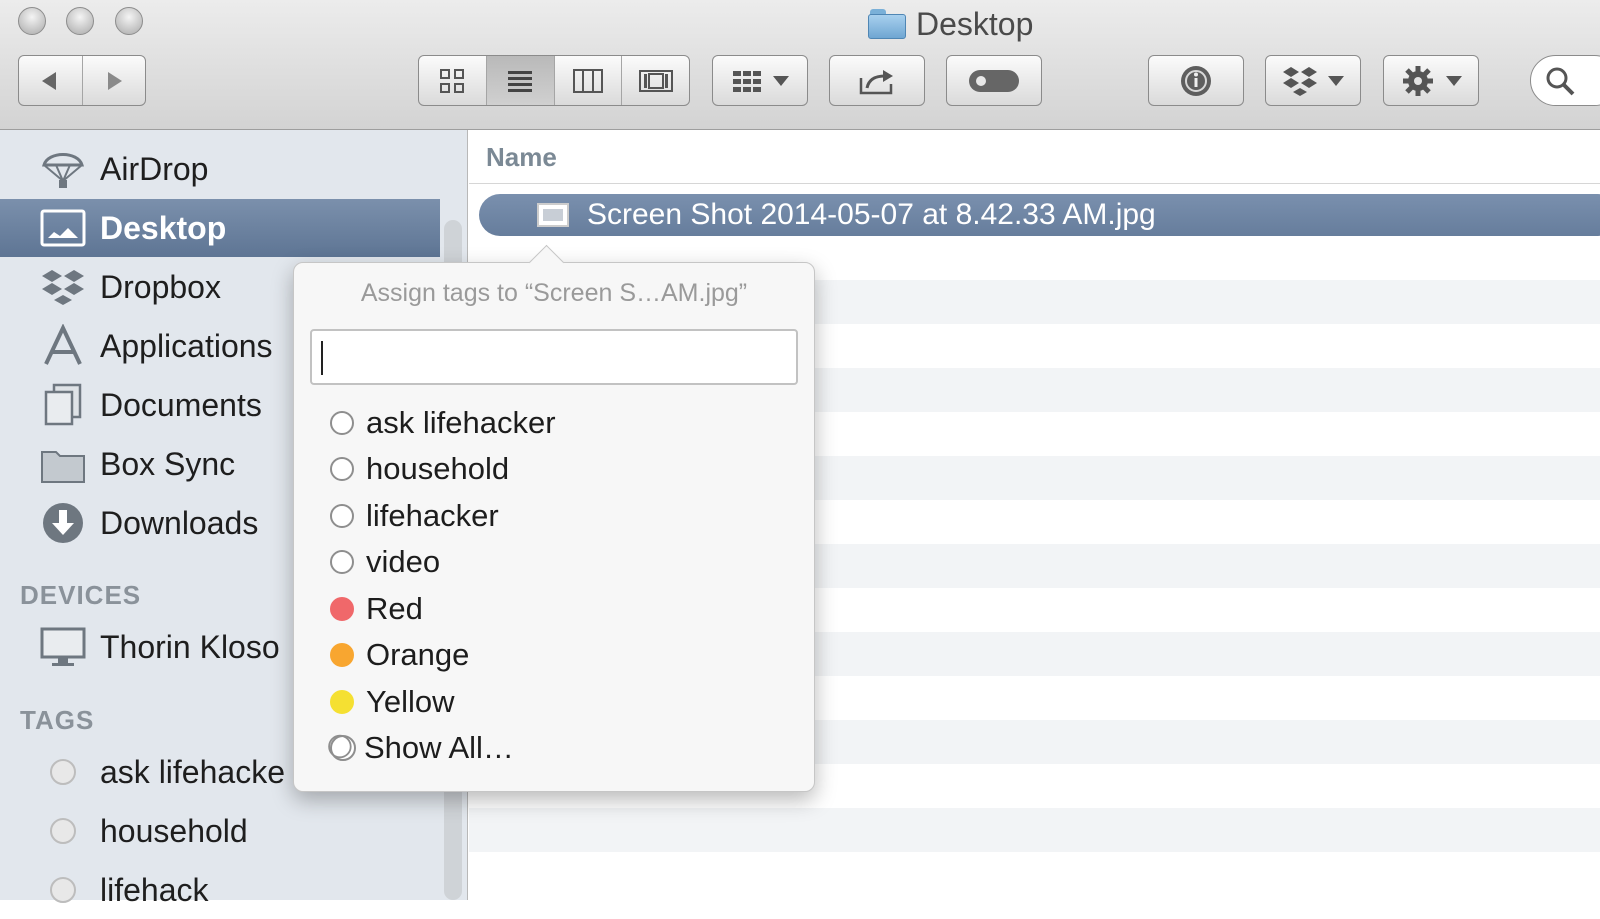  I want to click on red-dot-icon, so click(342, 609).